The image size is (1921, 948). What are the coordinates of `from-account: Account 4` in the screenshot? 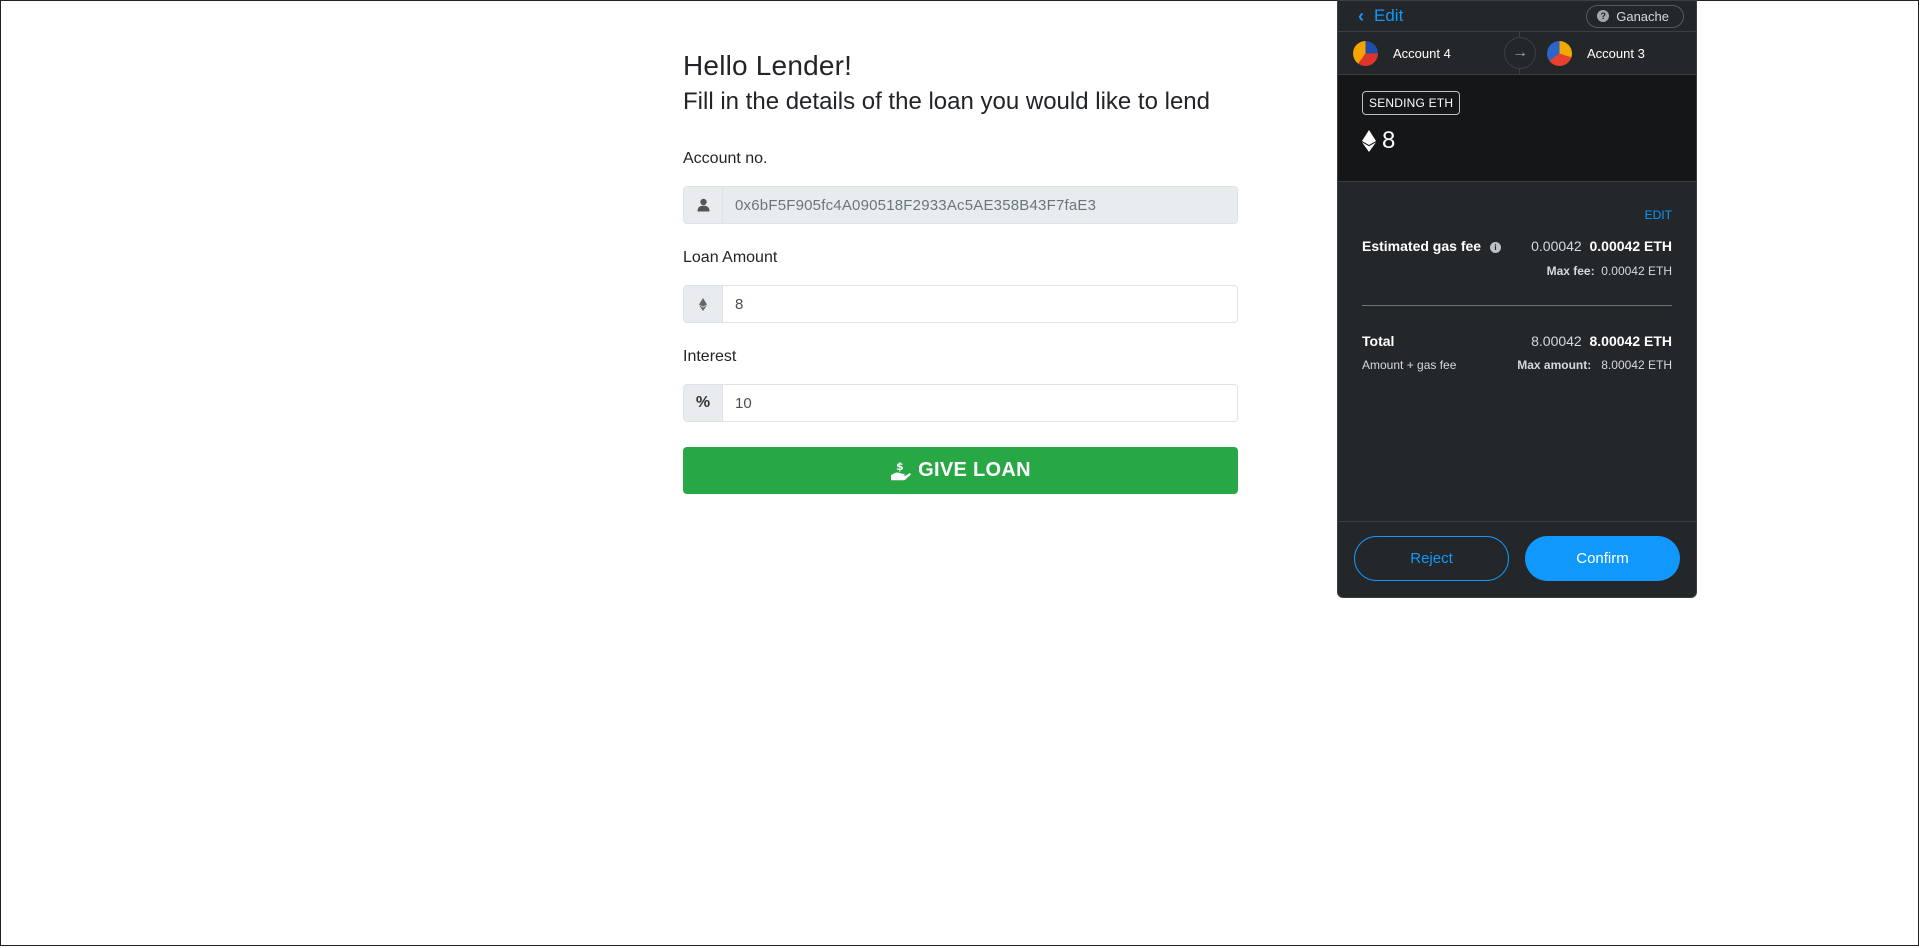 It's located at (1402, 53).